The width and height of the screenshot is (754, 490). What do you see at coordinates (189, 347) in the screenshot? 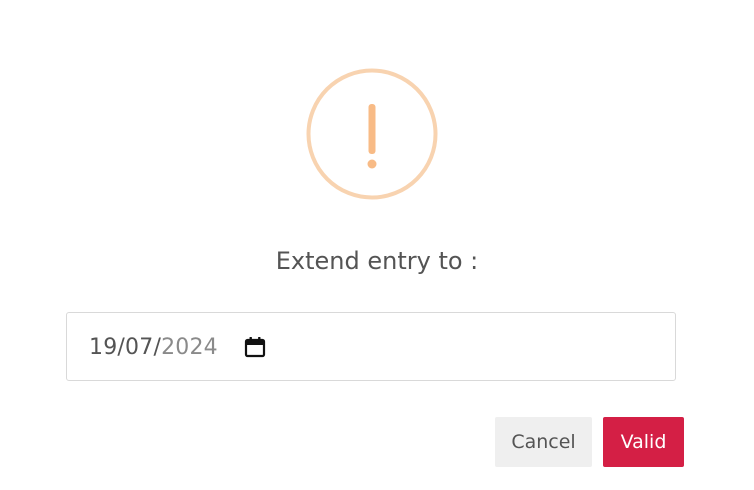
I see `date-year: 2024` at bounding box center [189, 347].